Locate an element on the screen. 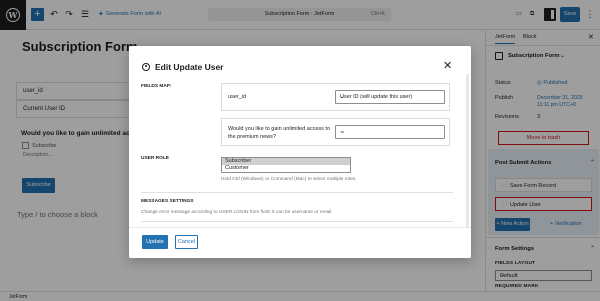 The image size is (600, 301). role-option: Subscriber is located at coordinates (286, 161).